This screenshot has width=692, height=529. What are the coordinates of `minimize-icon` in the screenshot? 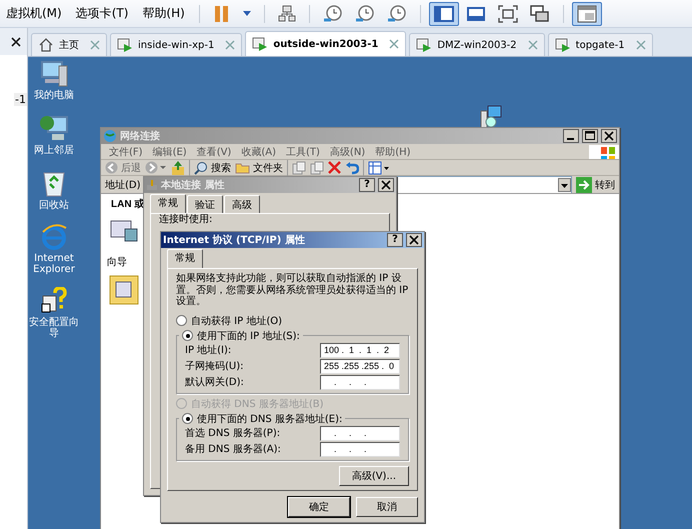 It's located at (571, 136).